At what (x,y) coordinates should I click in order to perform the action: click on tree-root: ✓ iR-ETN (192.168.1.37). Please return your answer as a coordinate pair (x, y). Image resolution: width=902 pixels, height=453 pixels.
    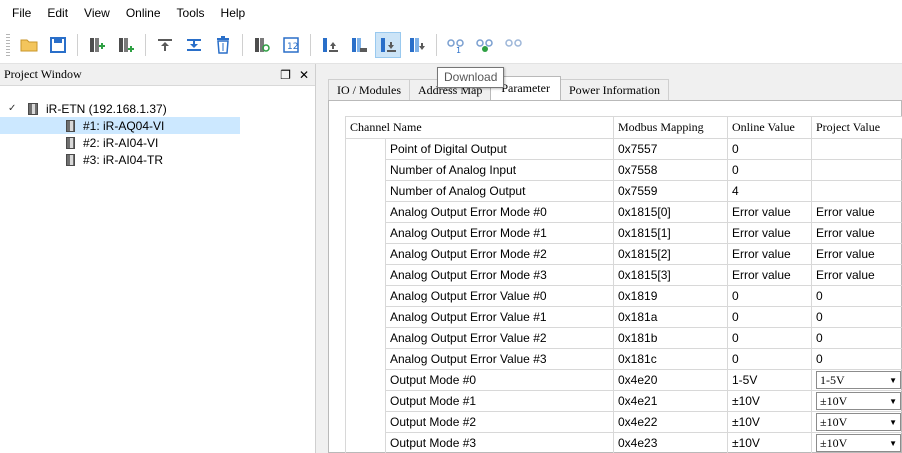
    Looking at the image, I should click on (157, 108).